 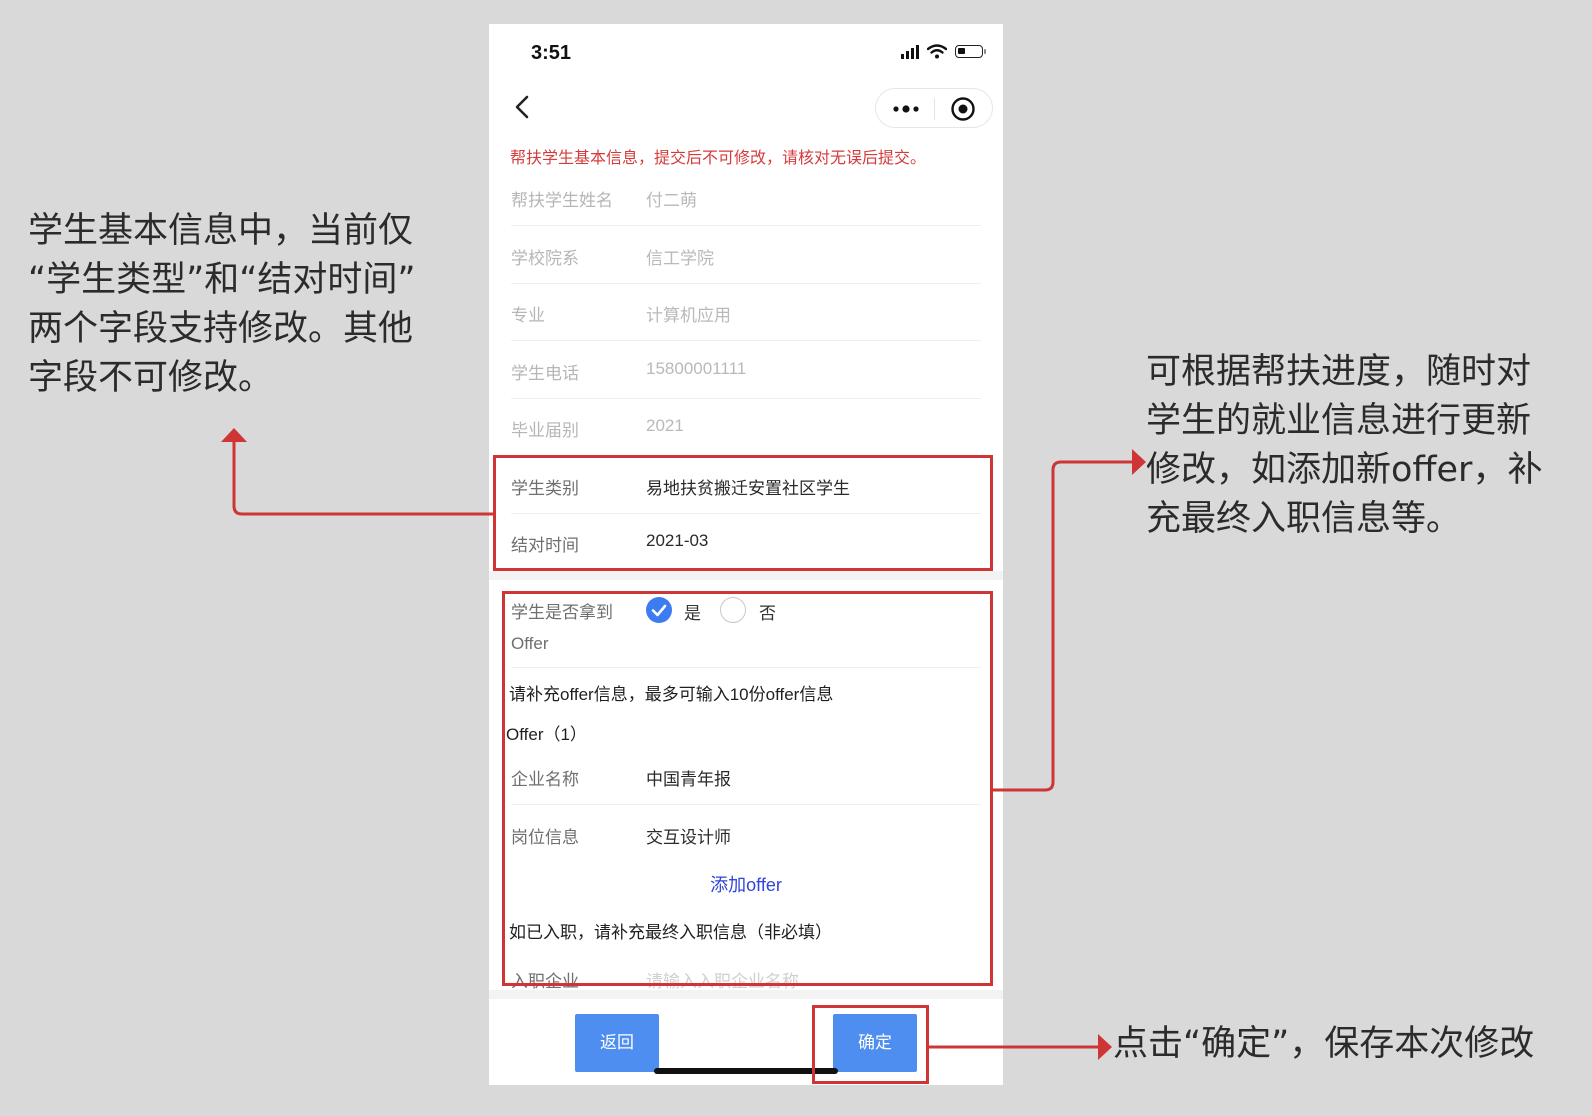 I want to click on arrow-right-head, so click(x=1139, y=462).